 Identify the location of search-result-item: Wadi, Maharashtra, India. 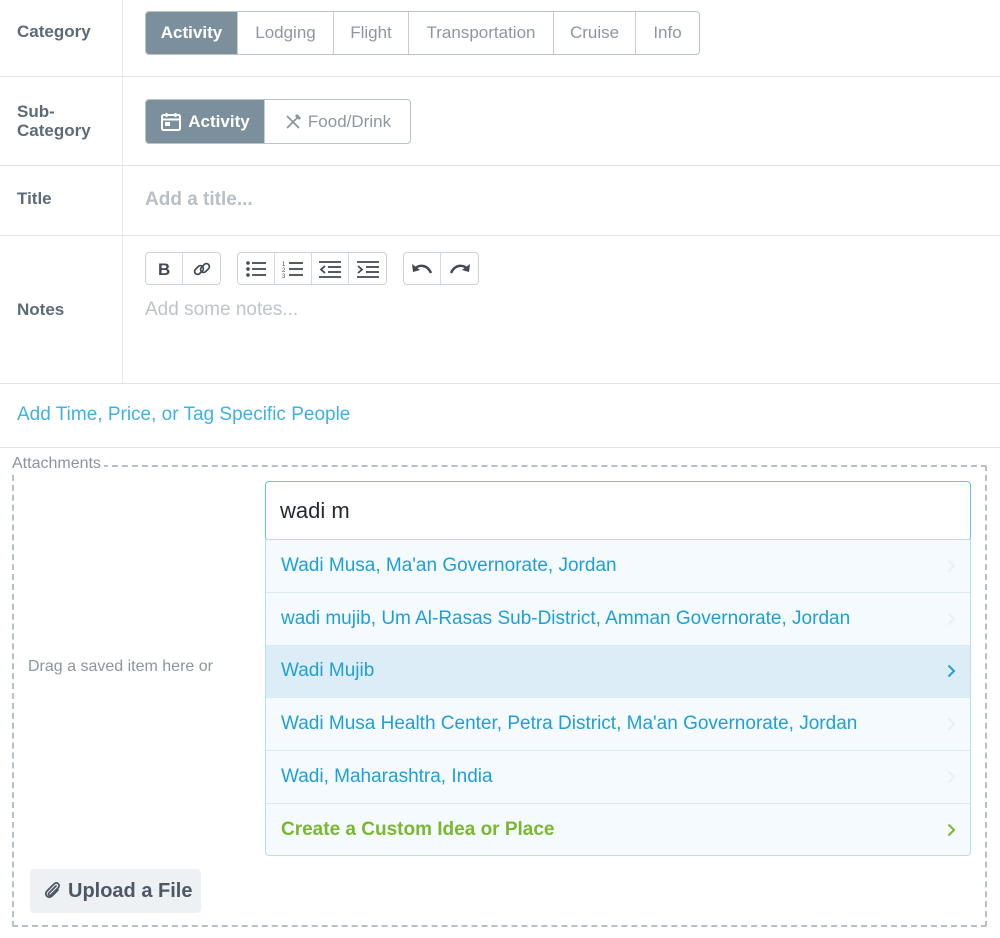
(618, 777).